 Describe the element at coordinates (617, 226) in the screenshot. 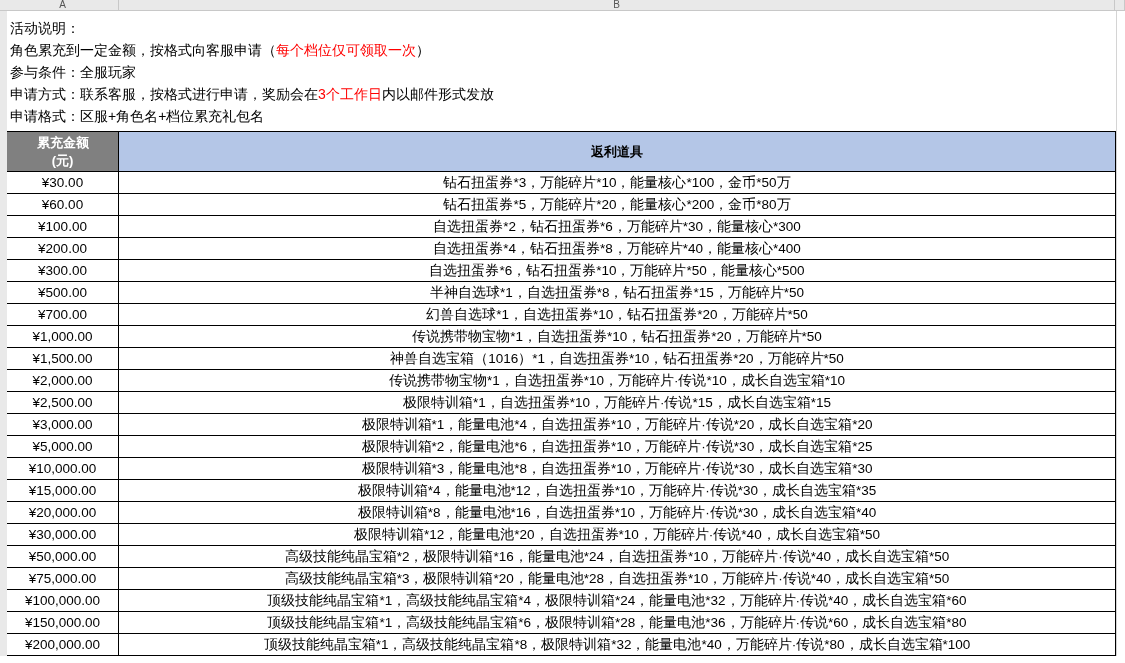

I see `table-cell: 自选扭蛋券*2，钻石扭蛋券*6，万能碎片*30，能量核心*300` at that location.